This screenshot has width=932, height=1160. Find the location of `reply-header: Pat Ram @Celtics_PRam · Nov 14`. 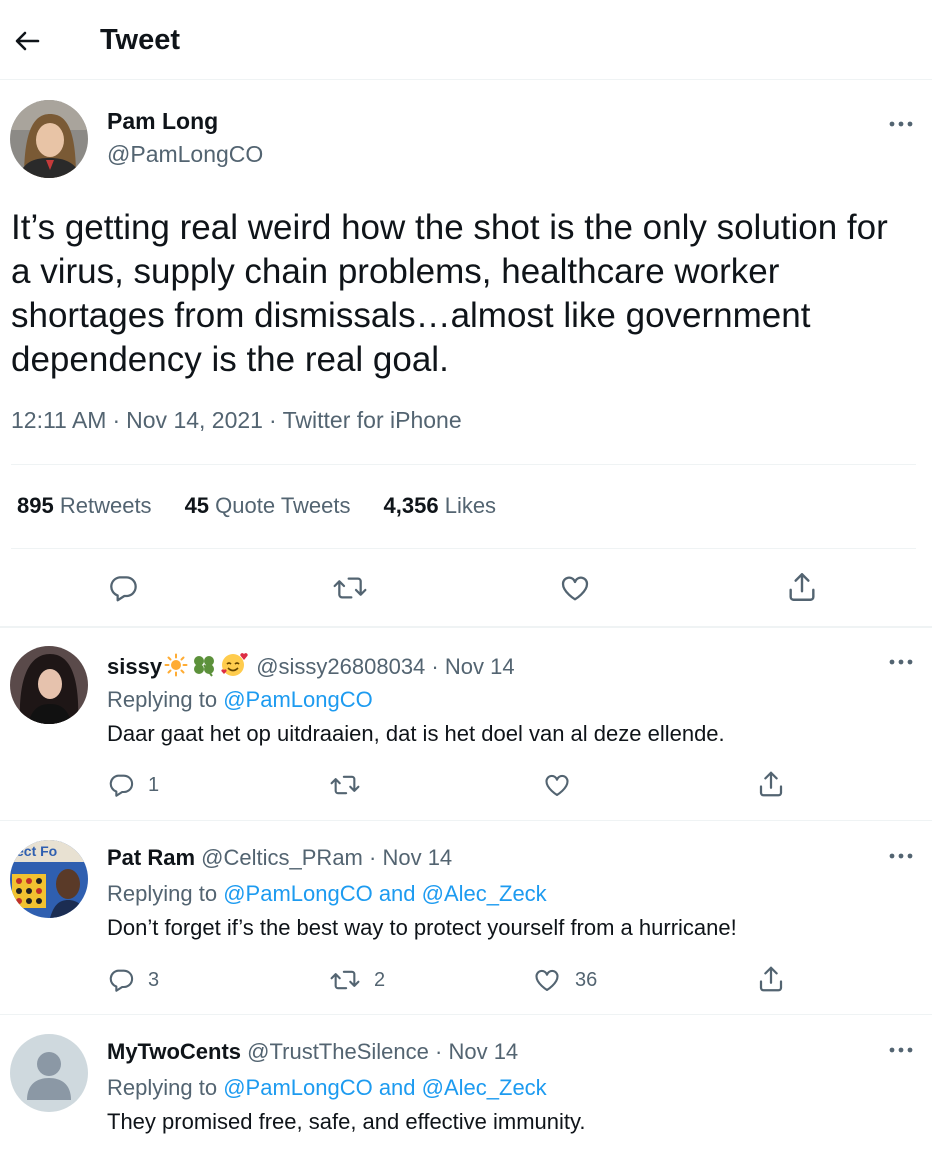

reply-header: Pat Ram @Celtics_PRam · Nov 14 is located at coordinates (279, 858).